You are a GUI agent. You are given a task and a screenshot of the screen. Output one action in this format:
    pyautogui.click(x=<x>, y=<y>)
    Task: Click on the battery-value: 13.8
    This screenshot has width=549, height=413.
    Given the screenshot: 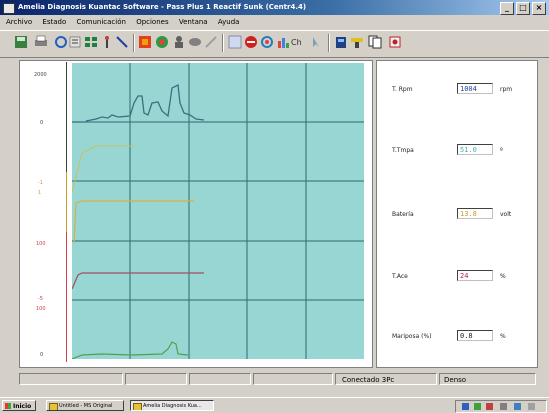 What is the action you would take?
    pyautogui.click(x=475, y=213)
    